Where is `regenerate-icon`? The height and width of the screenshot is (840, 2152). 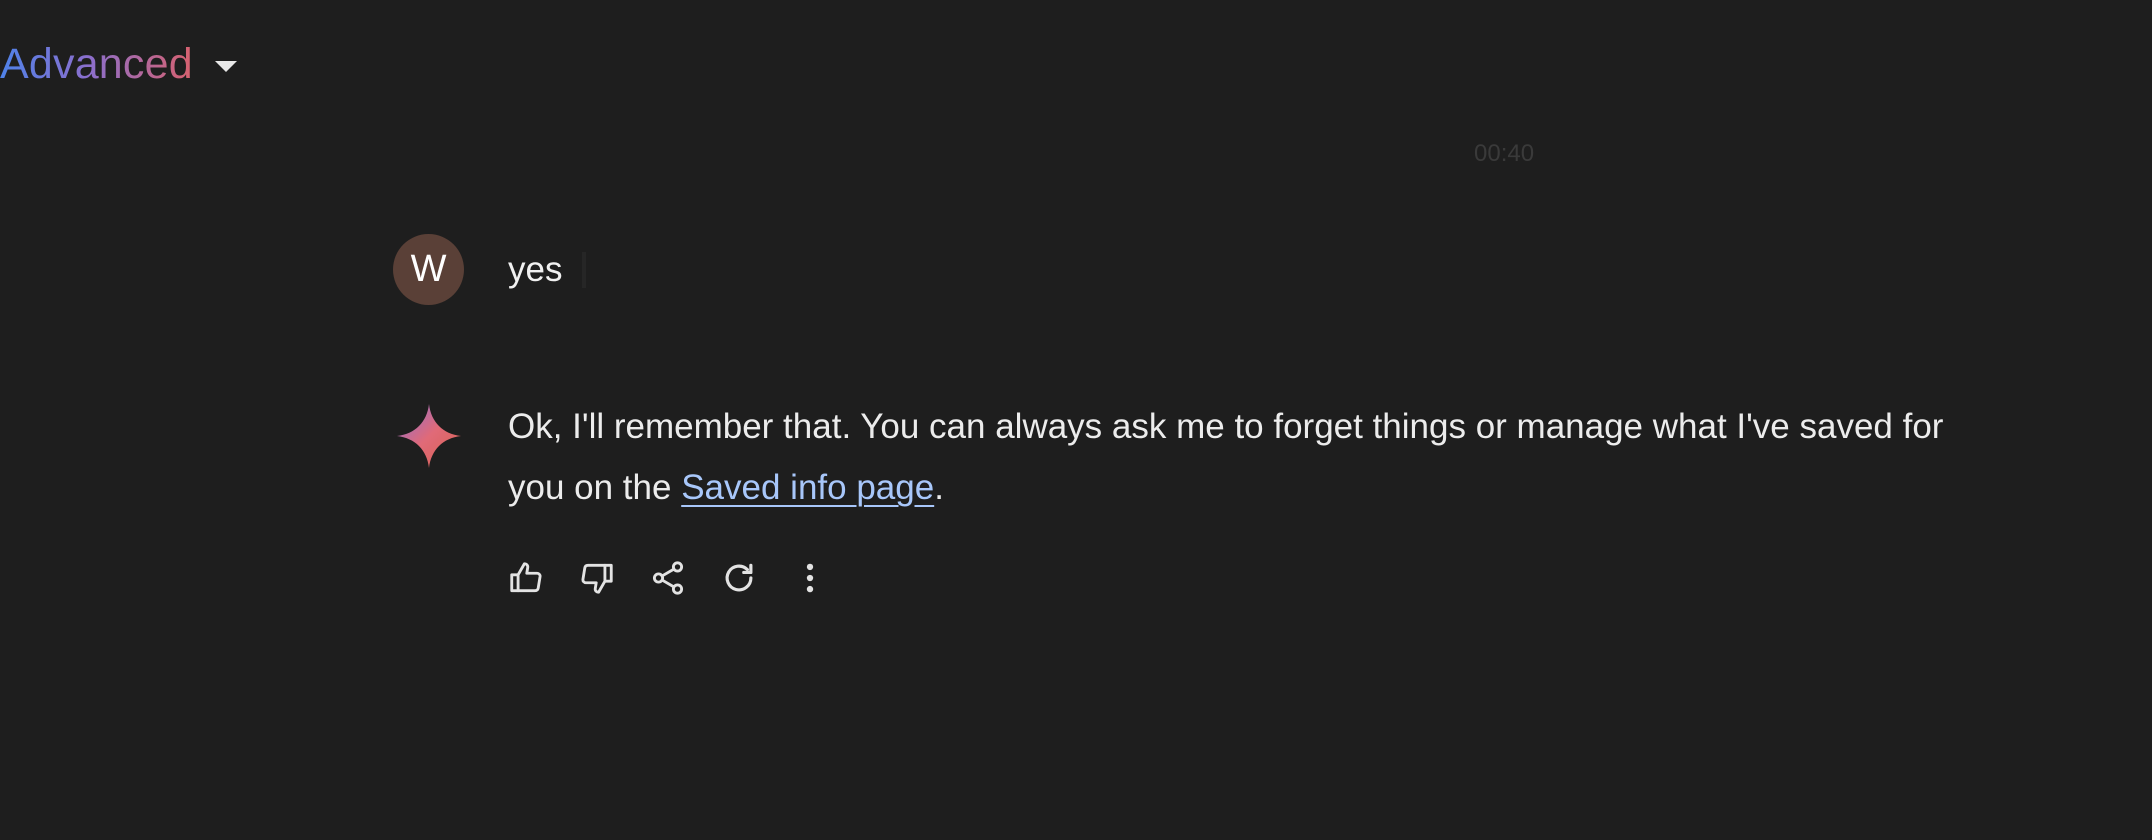 regenerate-icon is located at coordinates (739, 577).